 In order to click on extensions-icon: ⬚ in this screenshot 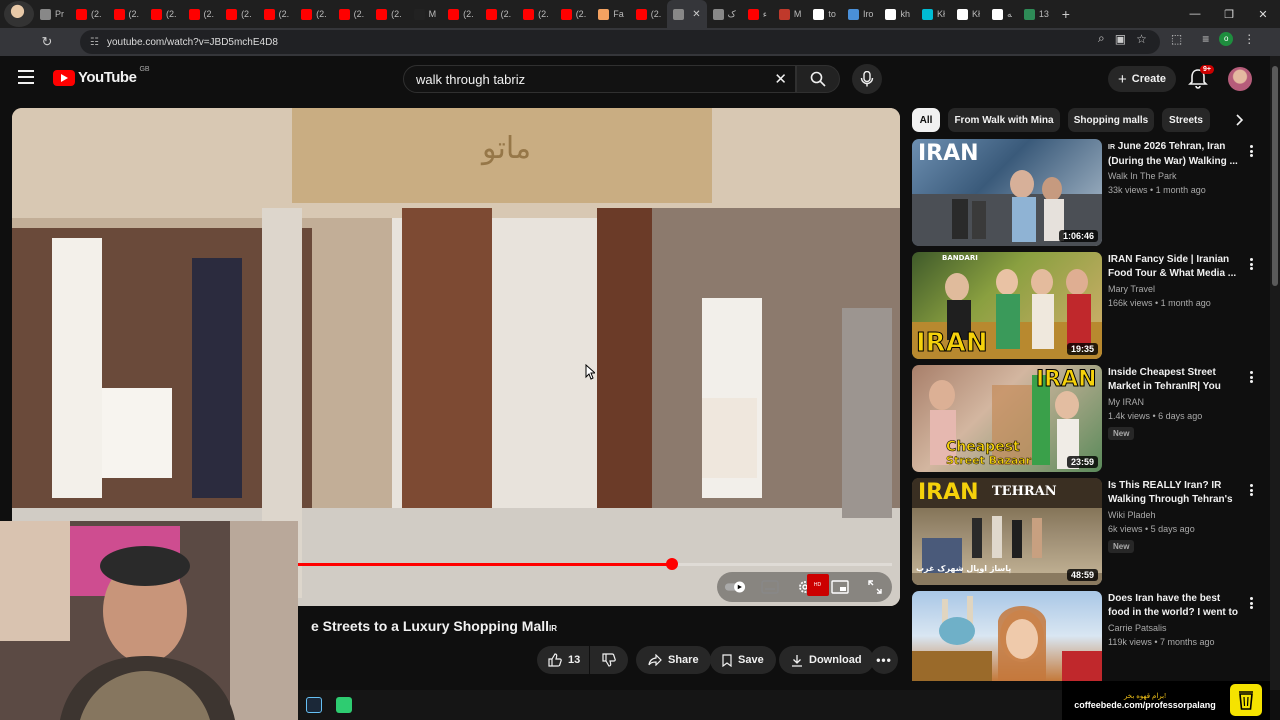, I will do `click(1176, 39)`.